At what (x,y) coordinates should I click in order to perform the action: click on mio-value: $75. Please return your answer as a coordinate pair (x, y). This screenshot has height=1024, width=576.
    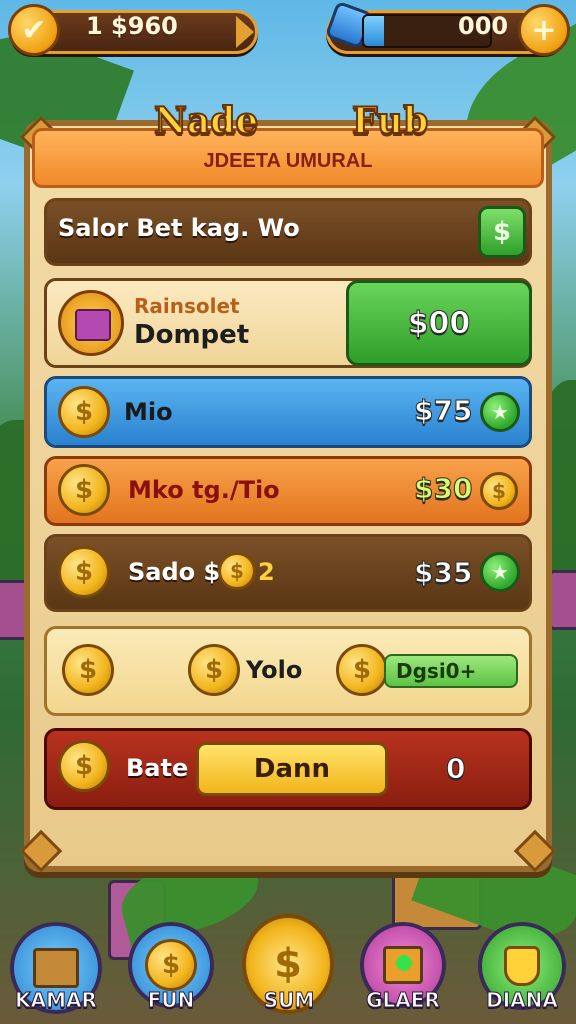
    Looking at the image, I should click on (443, 411).